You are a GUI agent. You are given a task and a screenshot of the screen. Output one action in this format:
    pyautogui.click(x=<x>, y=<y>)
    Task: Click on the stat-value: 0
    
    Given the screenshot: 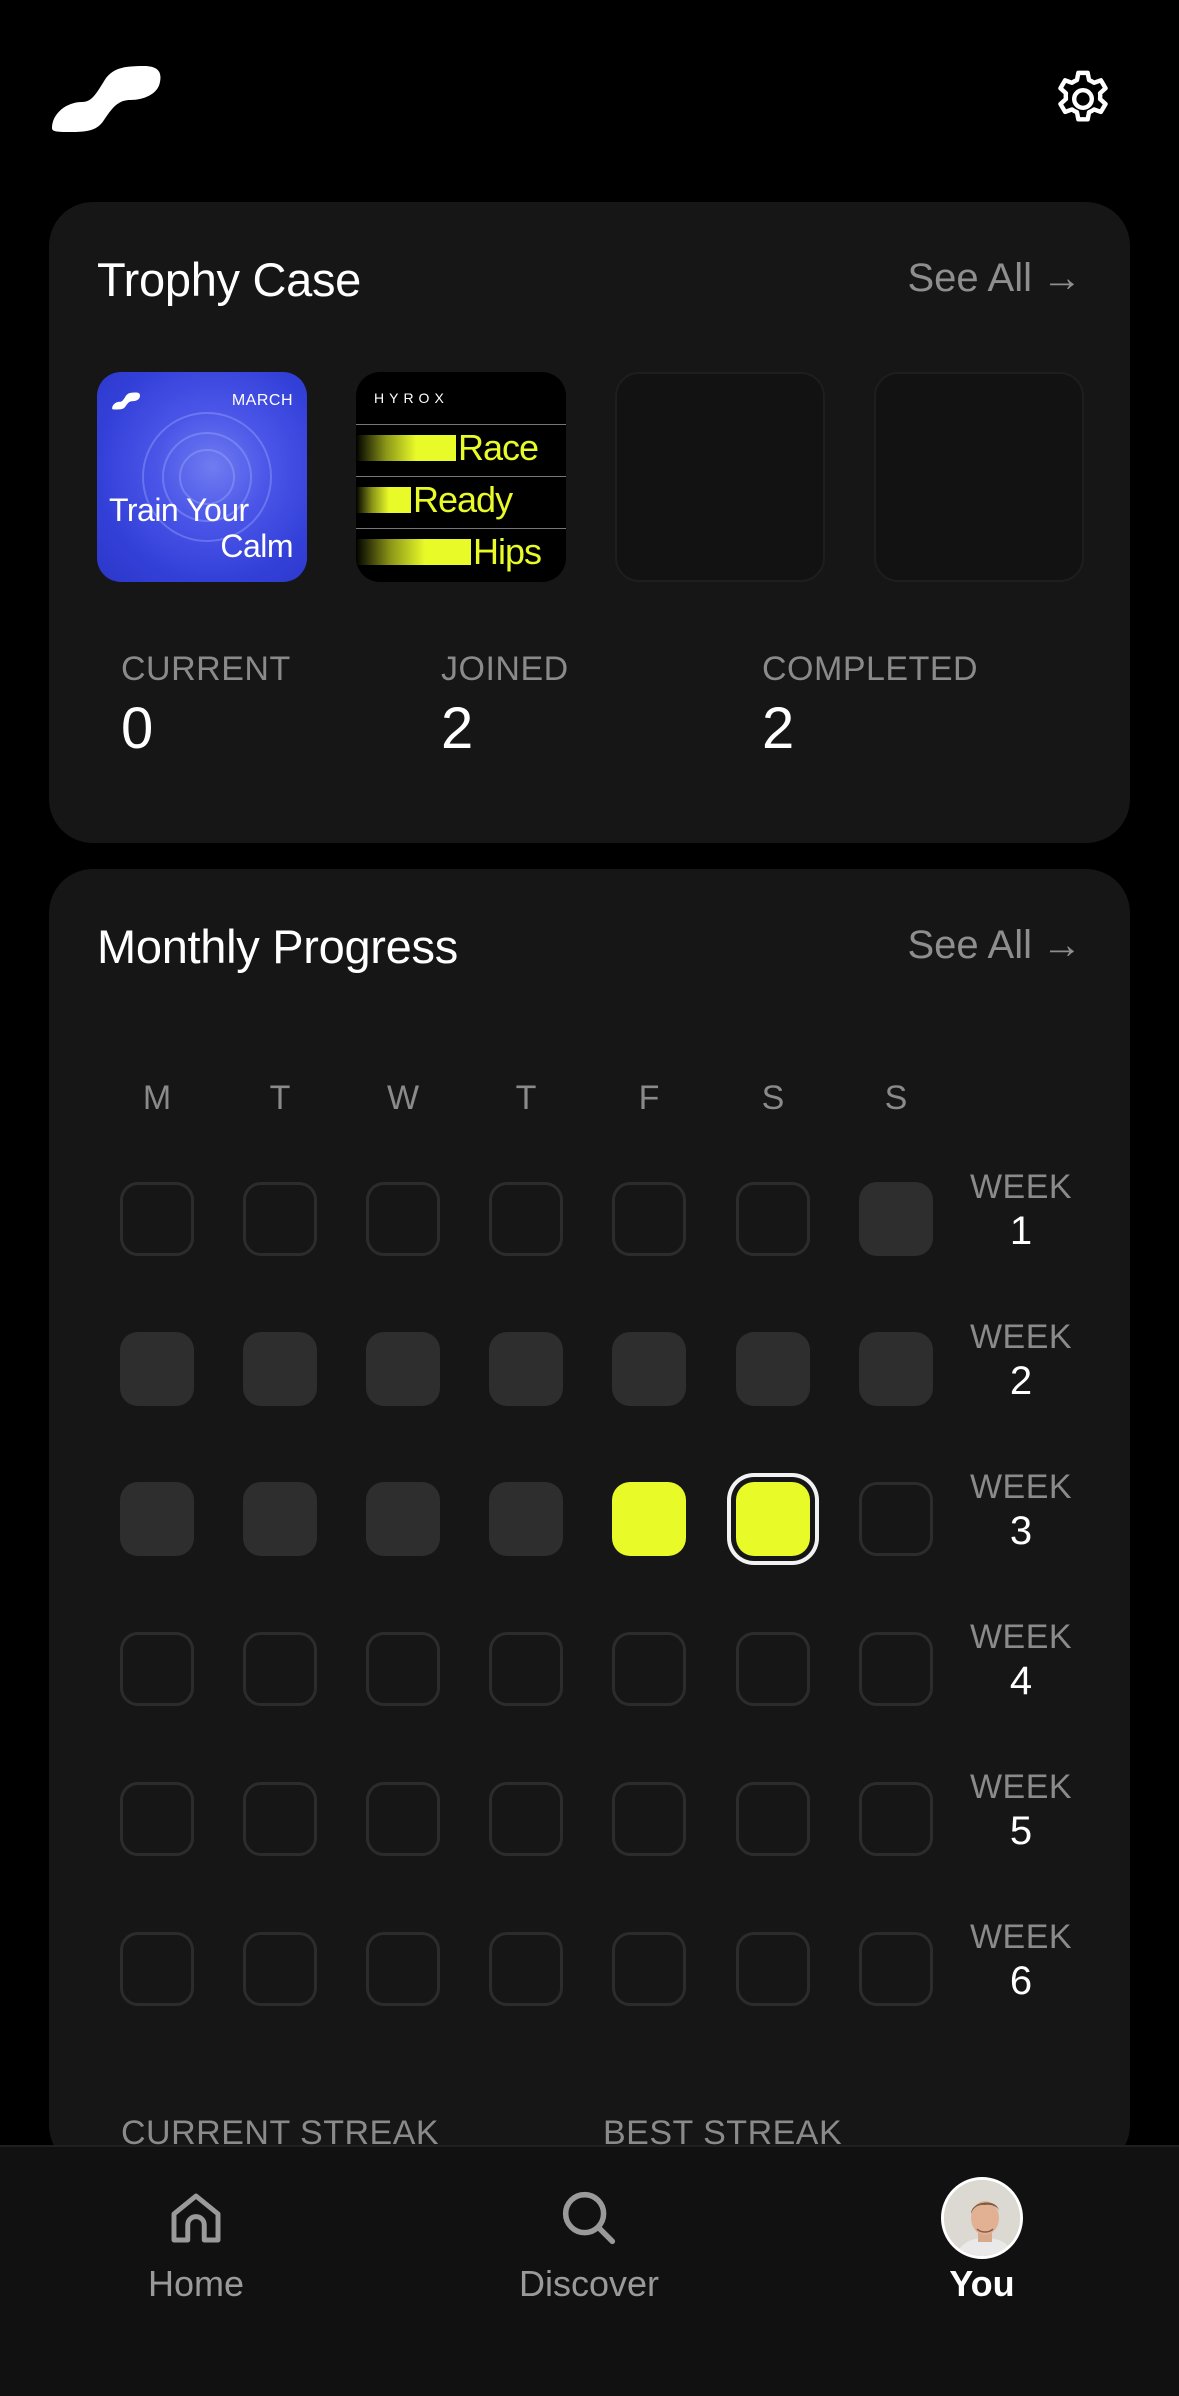 What is the action you would take?
    pyautogui.click(x=137, y=728)
    